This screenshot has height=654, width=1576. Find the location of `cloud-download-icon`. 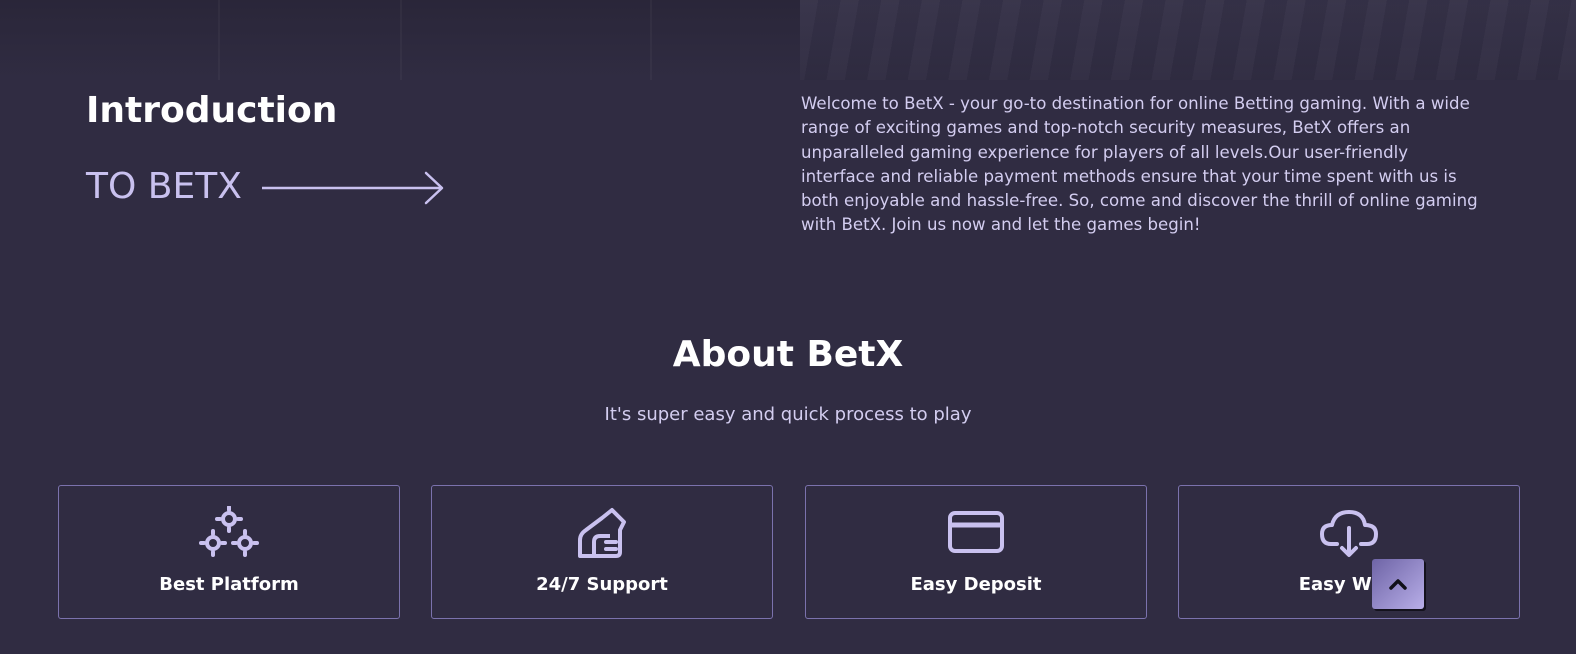

cloud-download-icon is located at coordinates (1349, 533).